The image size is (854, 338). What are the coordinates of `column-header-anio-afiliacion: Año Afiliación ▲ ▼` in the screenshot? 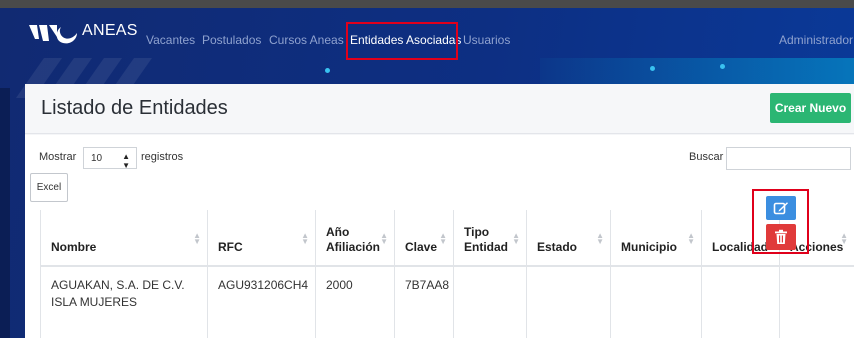 It's located at (355, 238).